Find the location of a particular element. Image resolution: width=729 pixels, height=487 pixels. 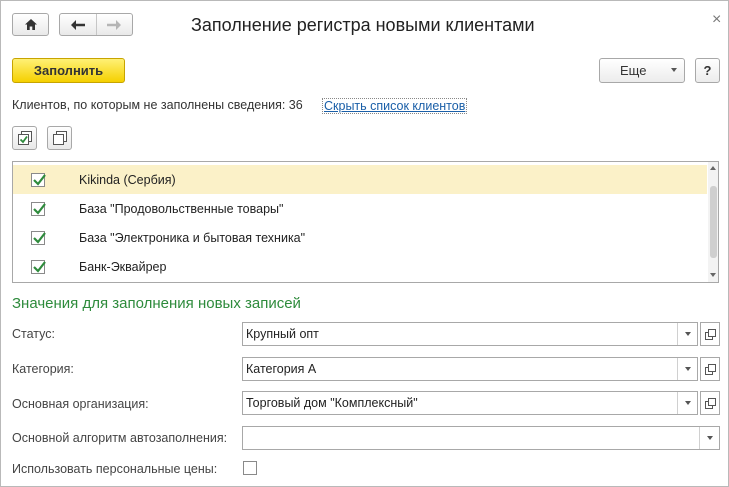

list-item: База "Продовольственные товары" is located at coordinates (360, 208).